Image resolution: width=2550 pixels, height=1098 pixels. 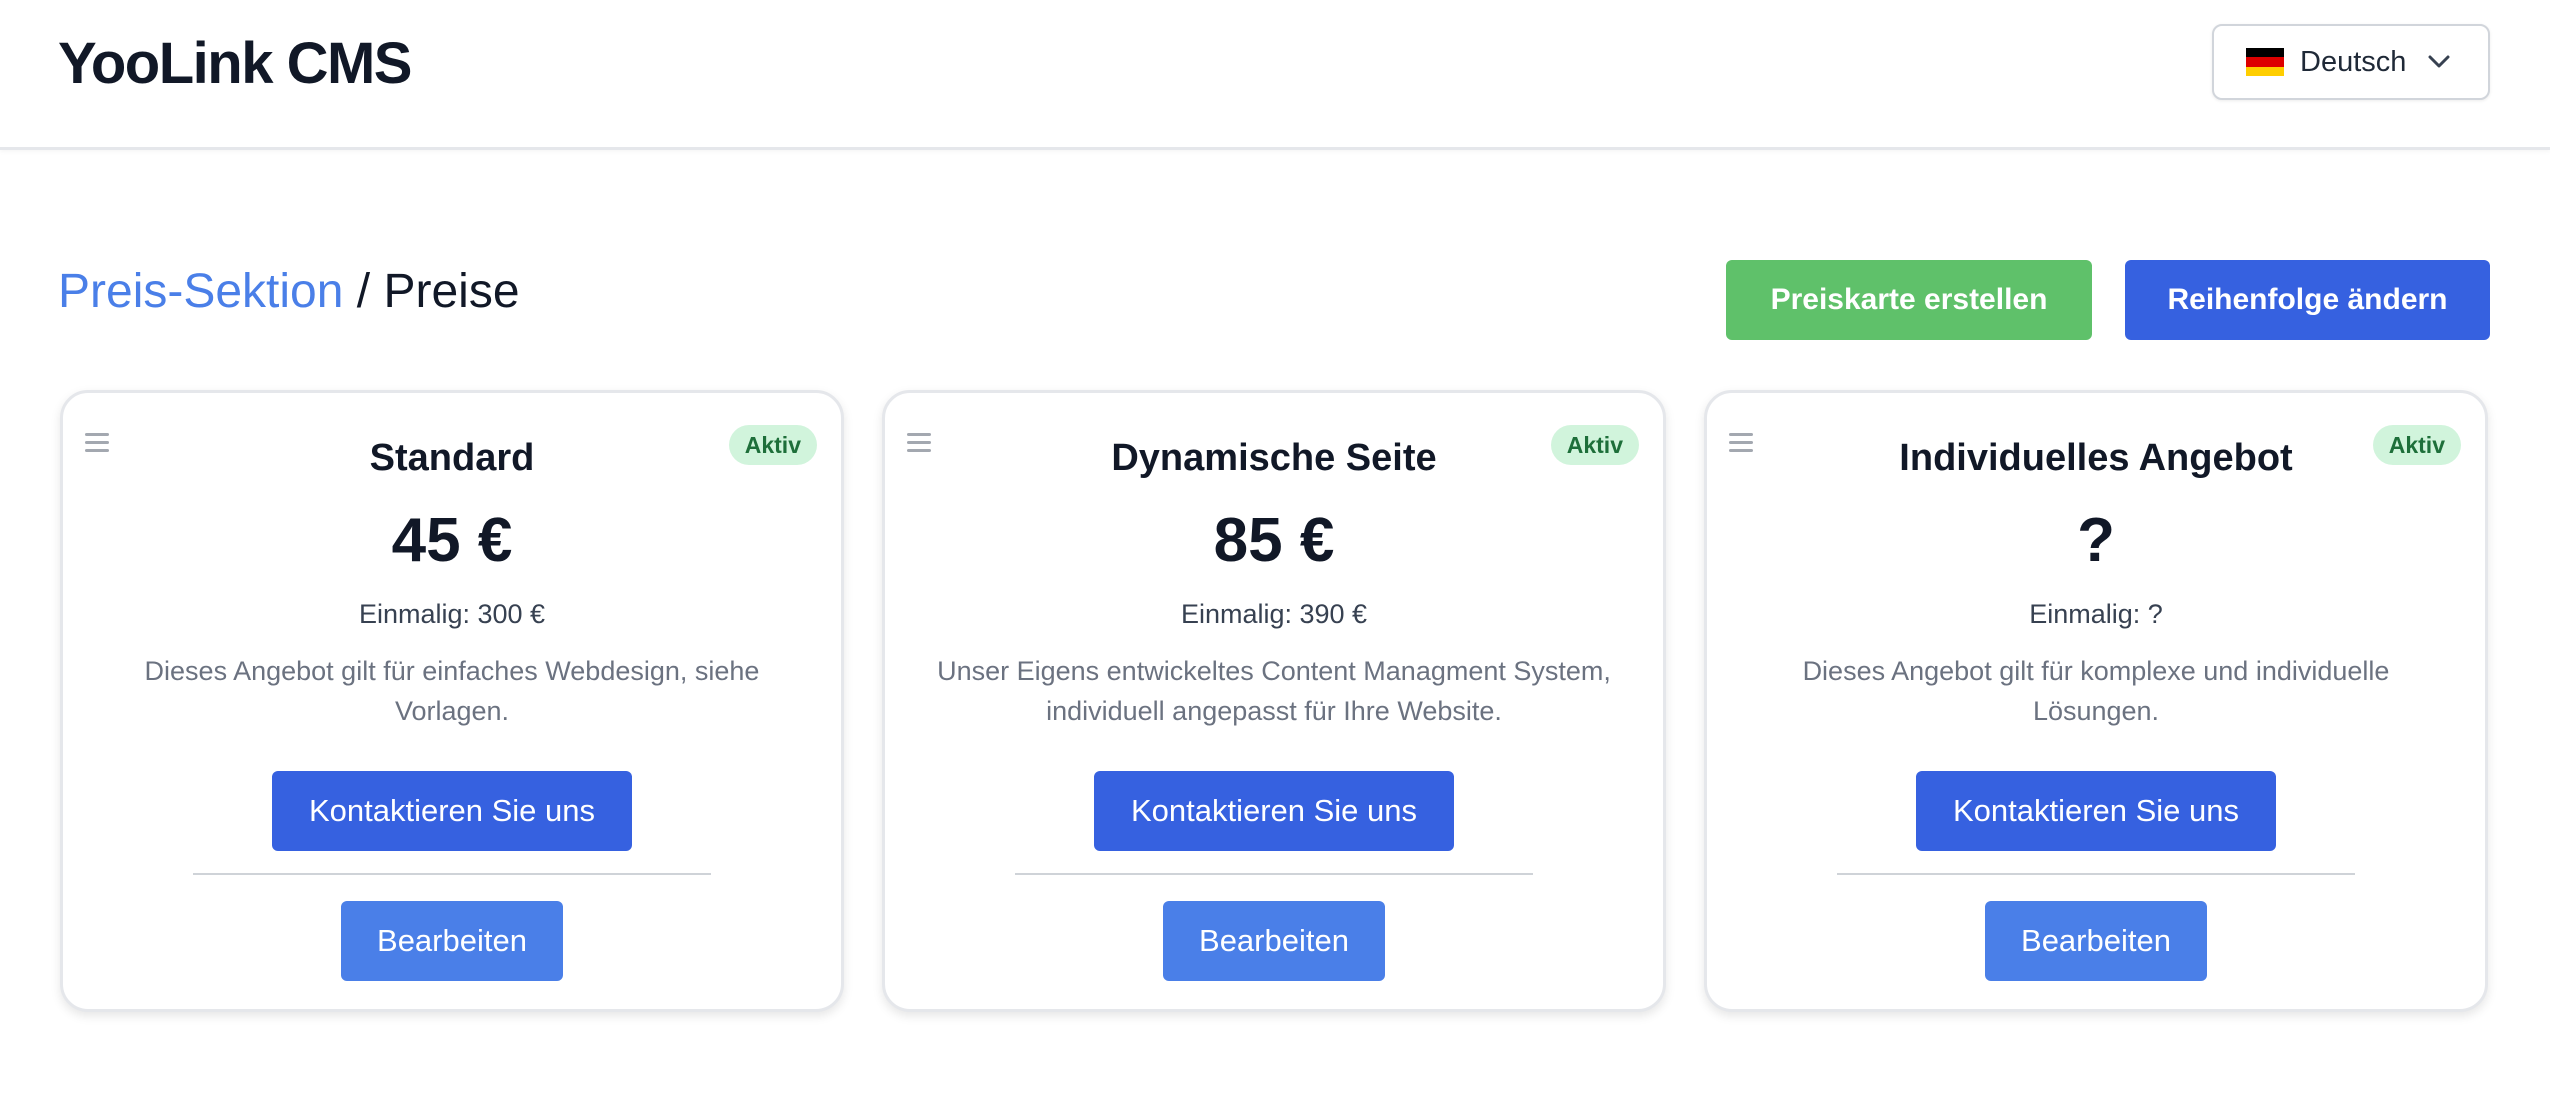 I want to click on card-price: ?, so click(x=2096, y=540).